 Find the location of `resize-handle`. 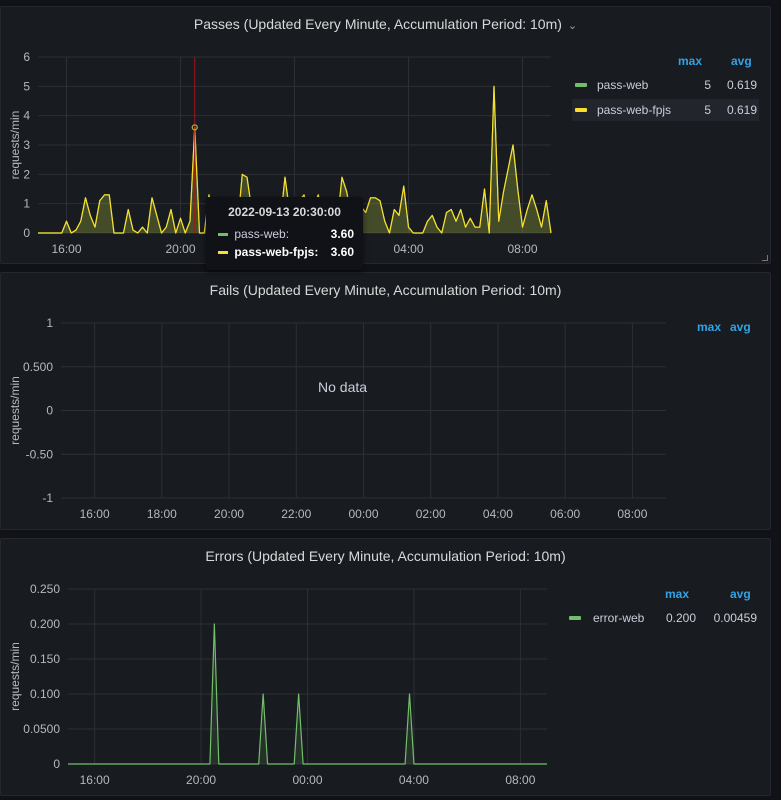

resize-handle is located at coordinates (765, 258).